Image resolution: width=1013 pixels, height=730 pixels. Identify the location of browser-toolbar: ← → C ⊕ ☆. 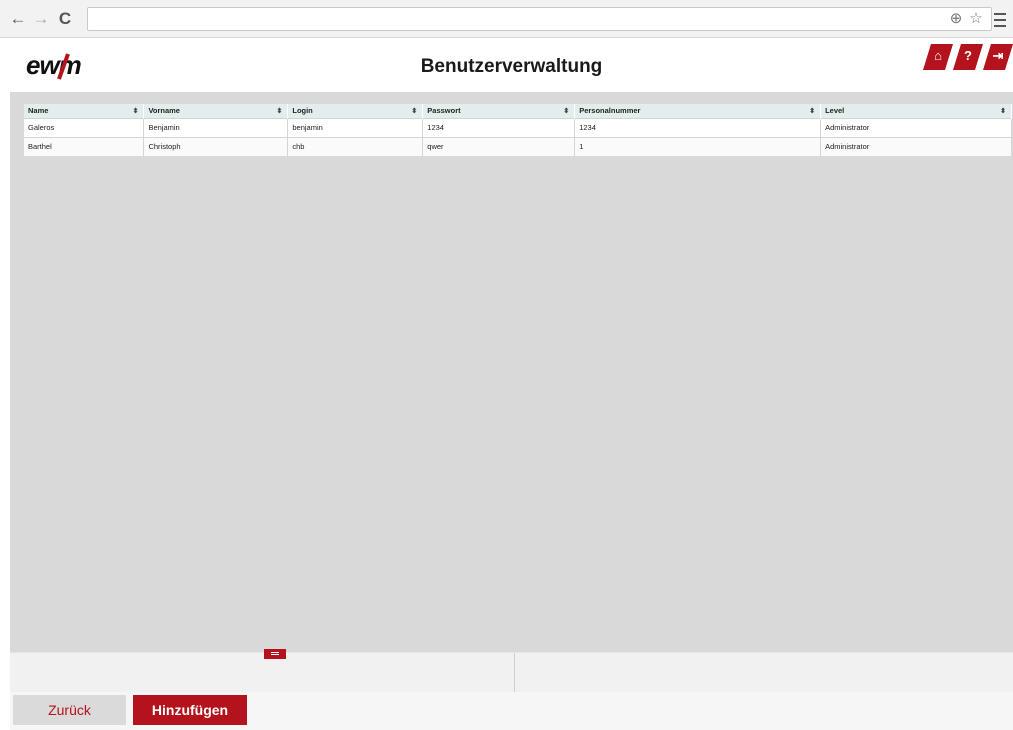
(506, 19).